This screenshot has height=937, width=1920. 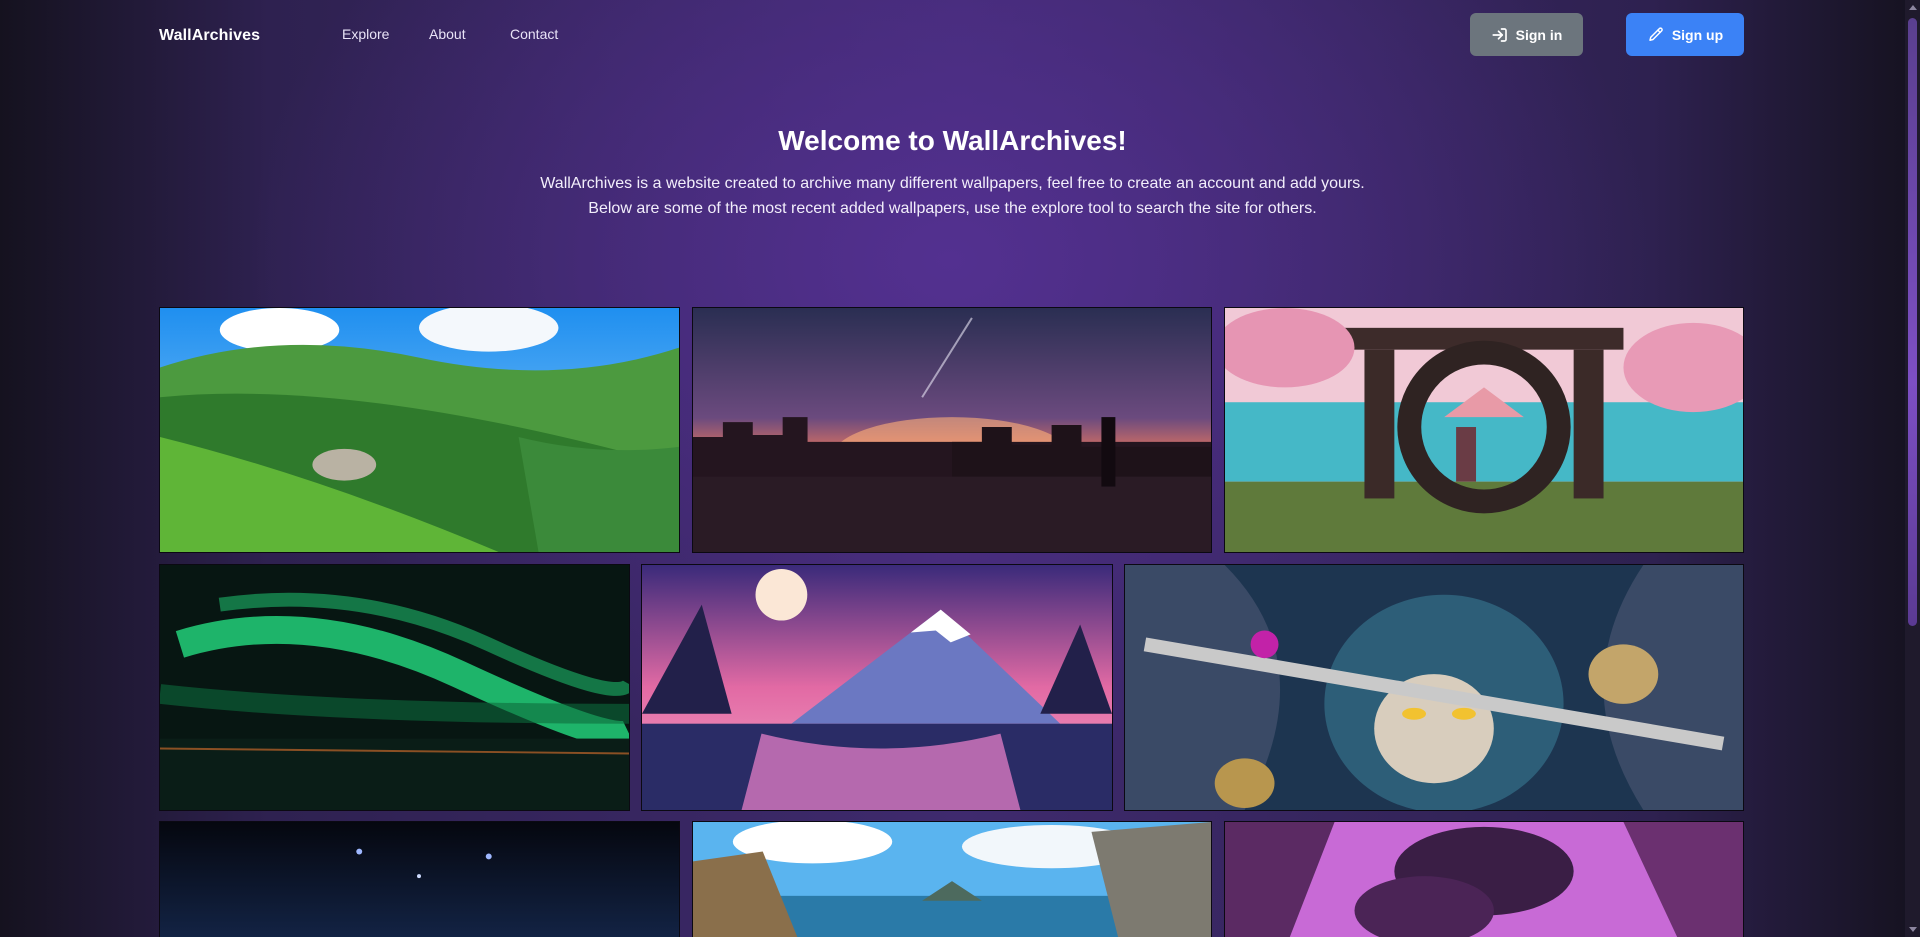 I want to click on hero-title: Welcome to WallArchives!, so click(x=952, y=140).